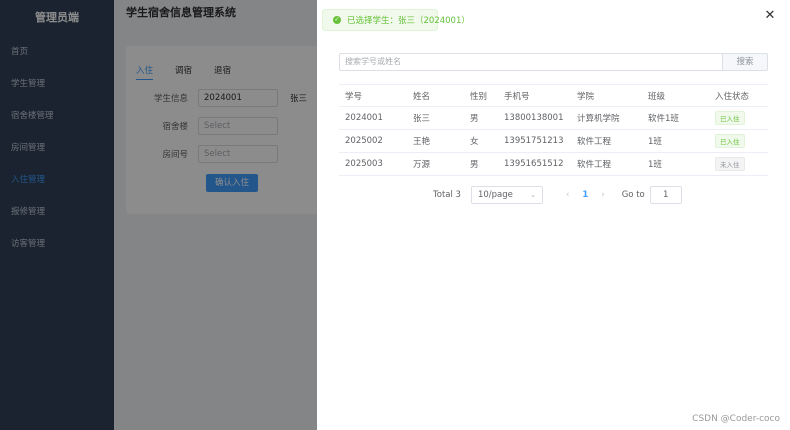 Image resolution: width=790 pixels, height=430 pixels. Describe the element at coordinates (606, 118) in the screenshot. I see `cell-college: 计算机学院` at that location.